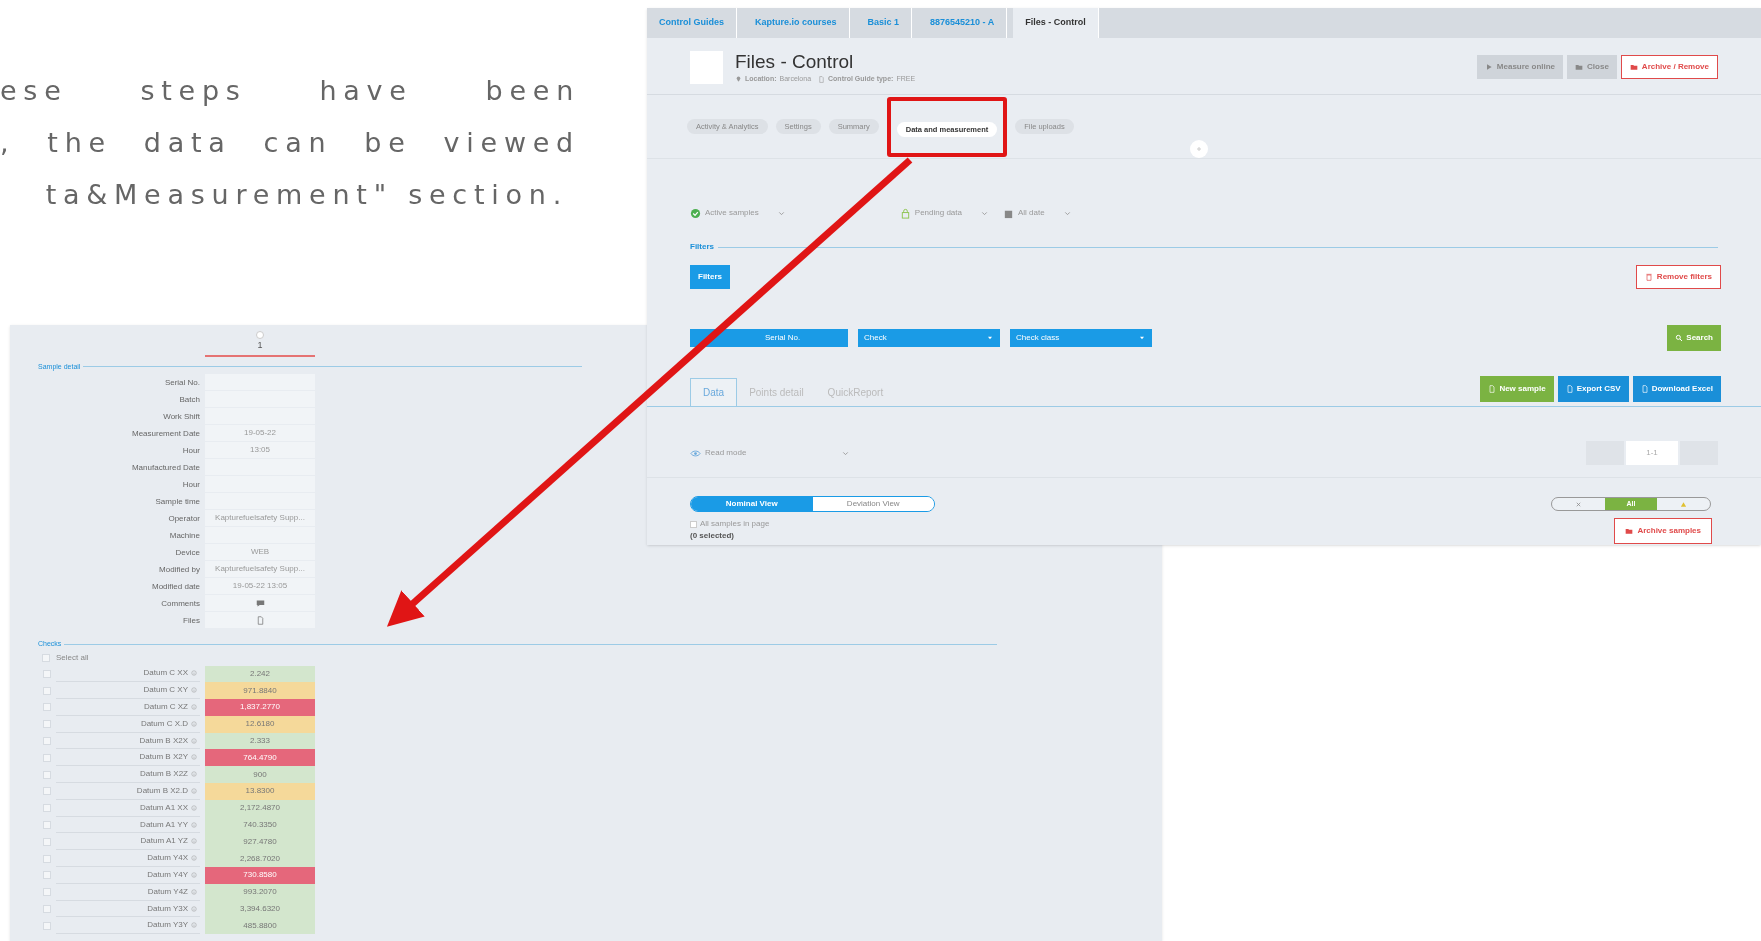  What do you see at coordinates (1056, 23) in the screenshot?
I see `breadcrumb-link: Files - Control` at bounding box center [1056, 23].